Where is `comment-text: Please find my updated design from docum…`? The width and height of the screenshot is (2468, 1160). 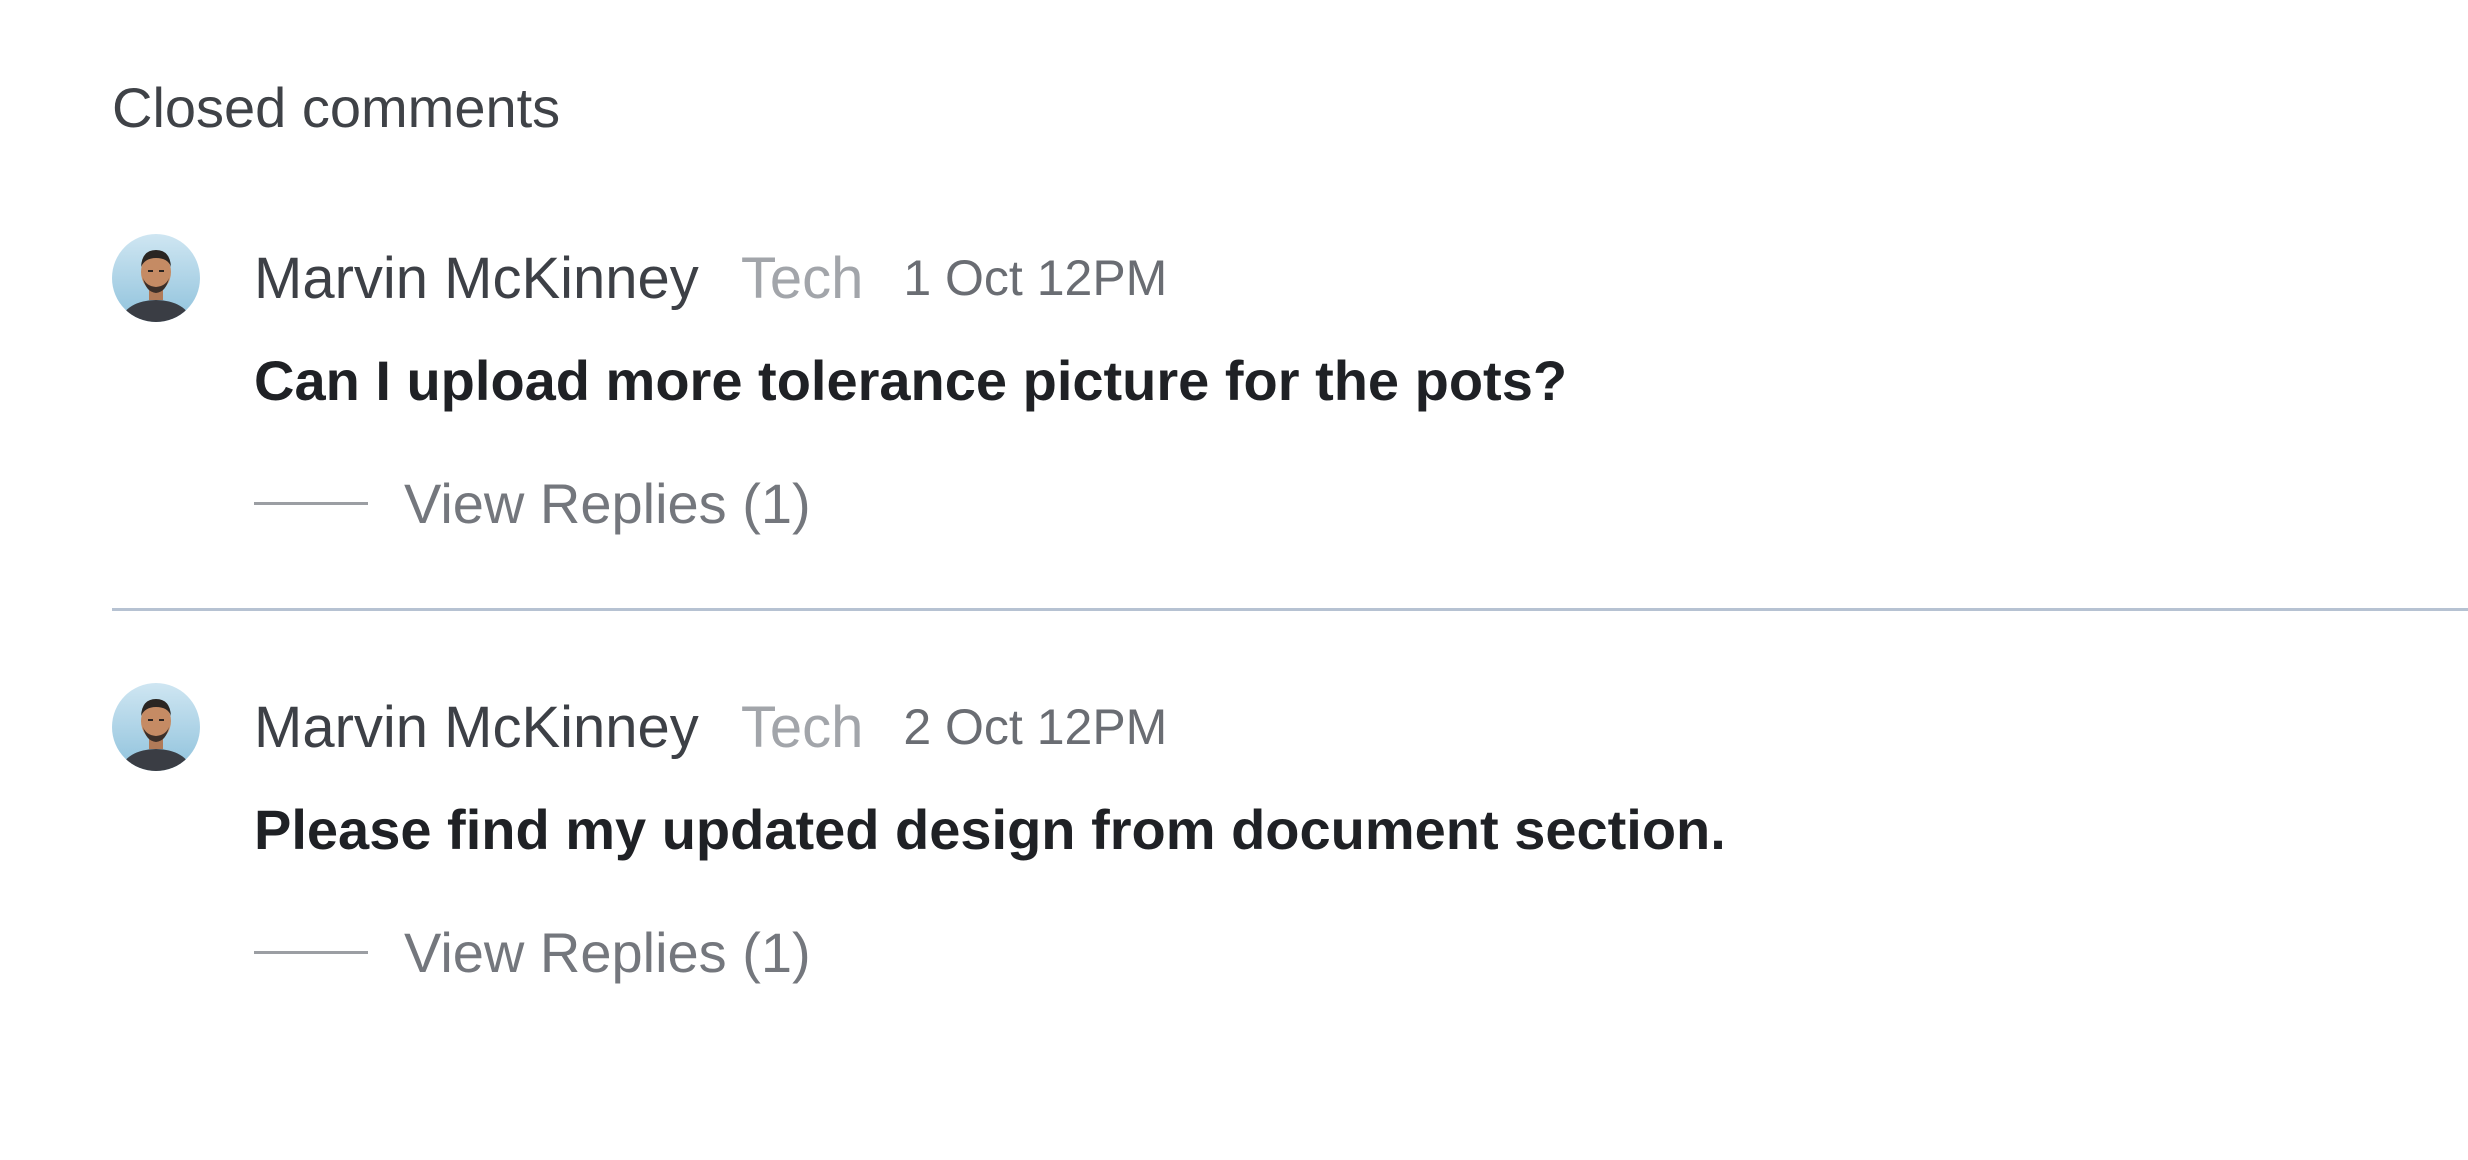 comment-text: Please find my updated design from docum… is located at coordinates (990, 829).